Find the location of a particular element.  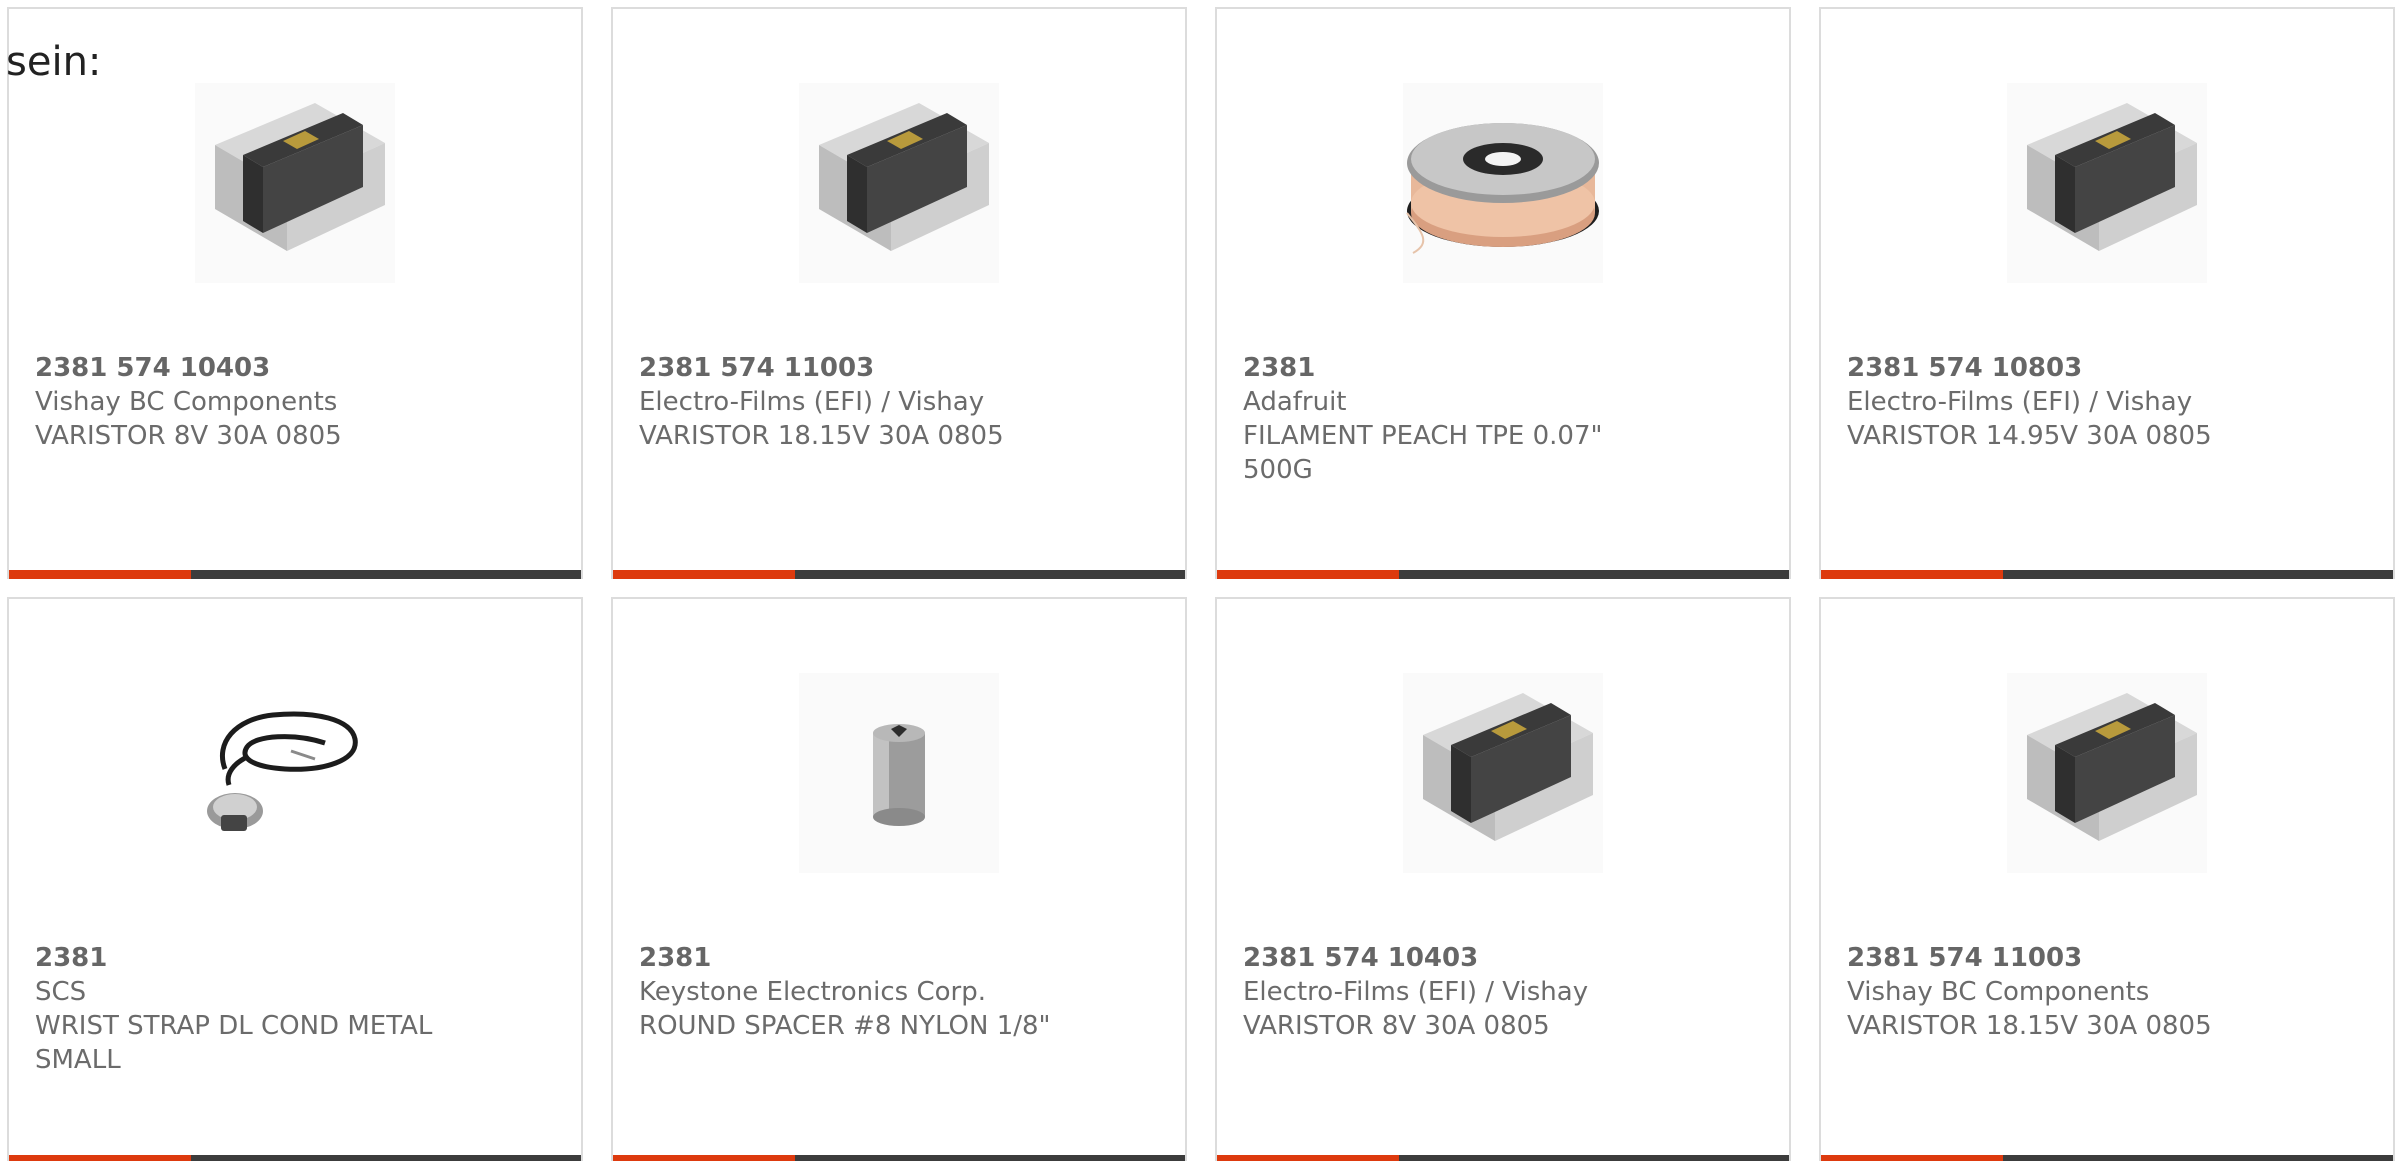

filament-spool-icon is located at coordinates (1502, 188).